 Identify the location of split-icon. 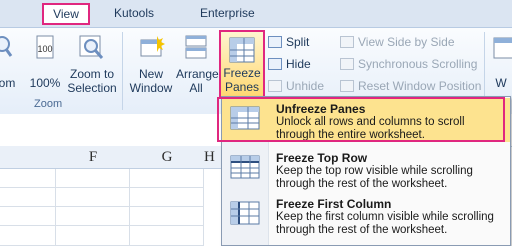
(275, 42).